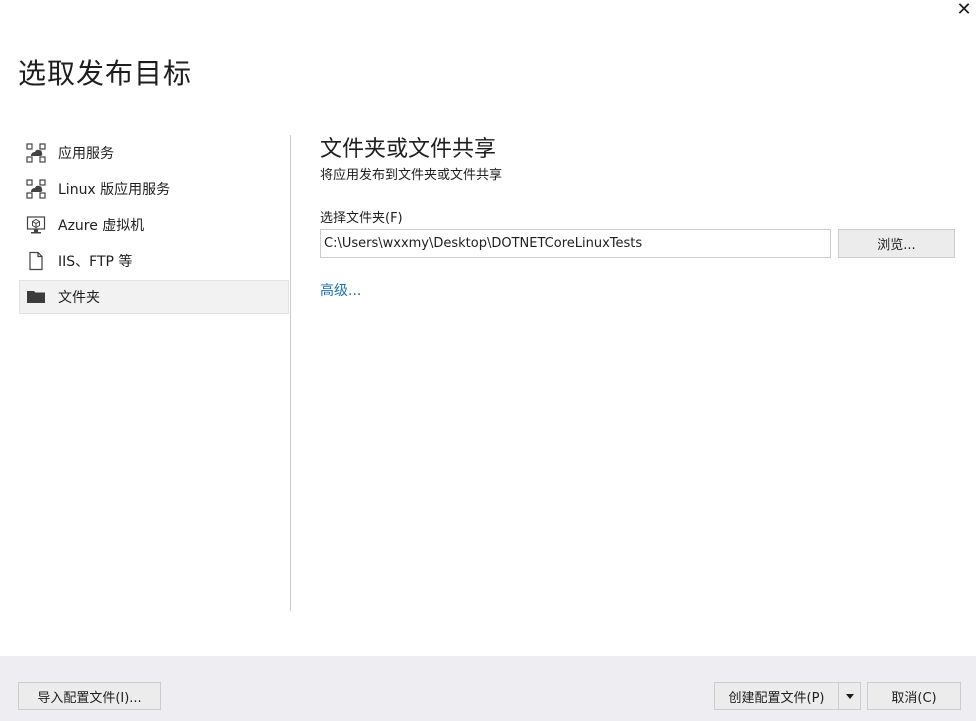 This screenshot has width=976, height=721. Describe the element at coordinates (154, 153) in the screenshot. I see `sidebar-item-app-service: 应用服务` at that location.